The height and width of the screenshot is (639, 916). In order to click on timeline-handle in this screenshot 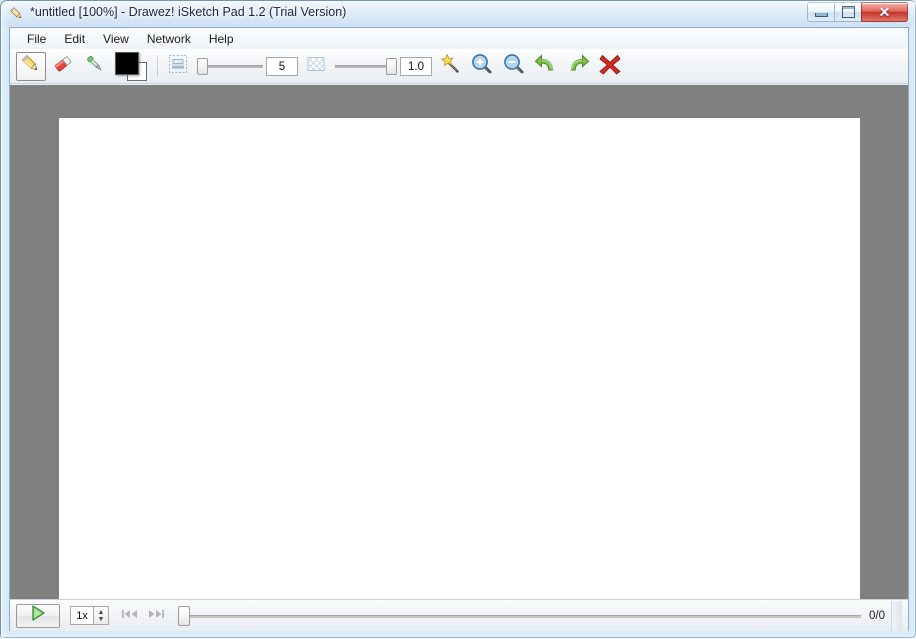, I will do `click(184, 615)`.